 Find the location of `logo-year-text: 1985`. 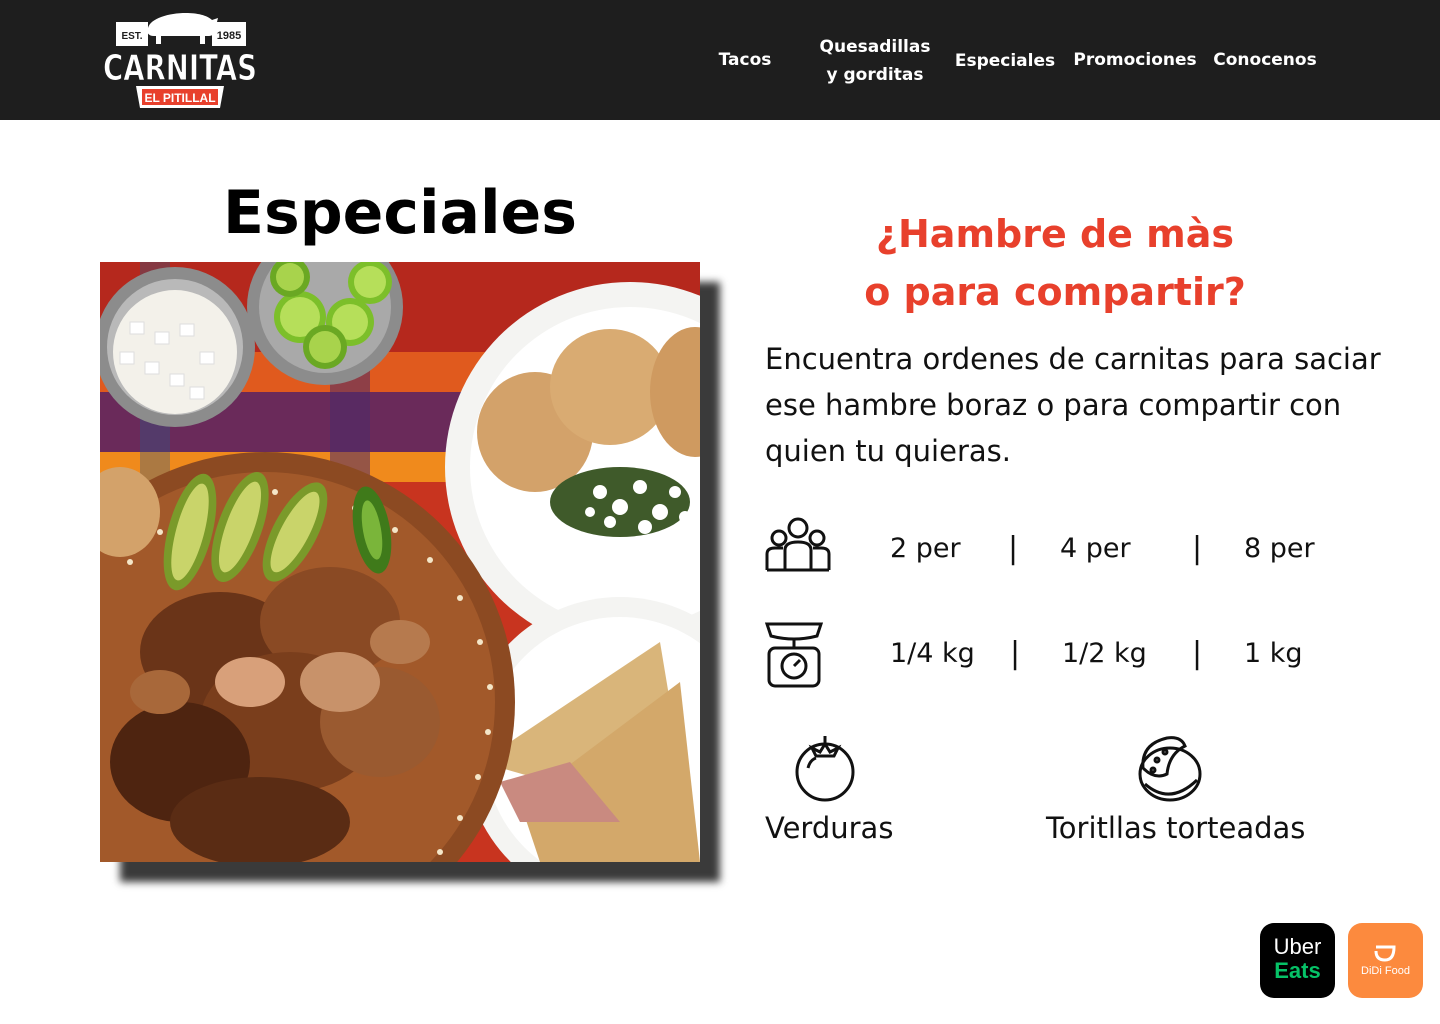

logo-year-text: 1985 is located at coordinates (229, 36).